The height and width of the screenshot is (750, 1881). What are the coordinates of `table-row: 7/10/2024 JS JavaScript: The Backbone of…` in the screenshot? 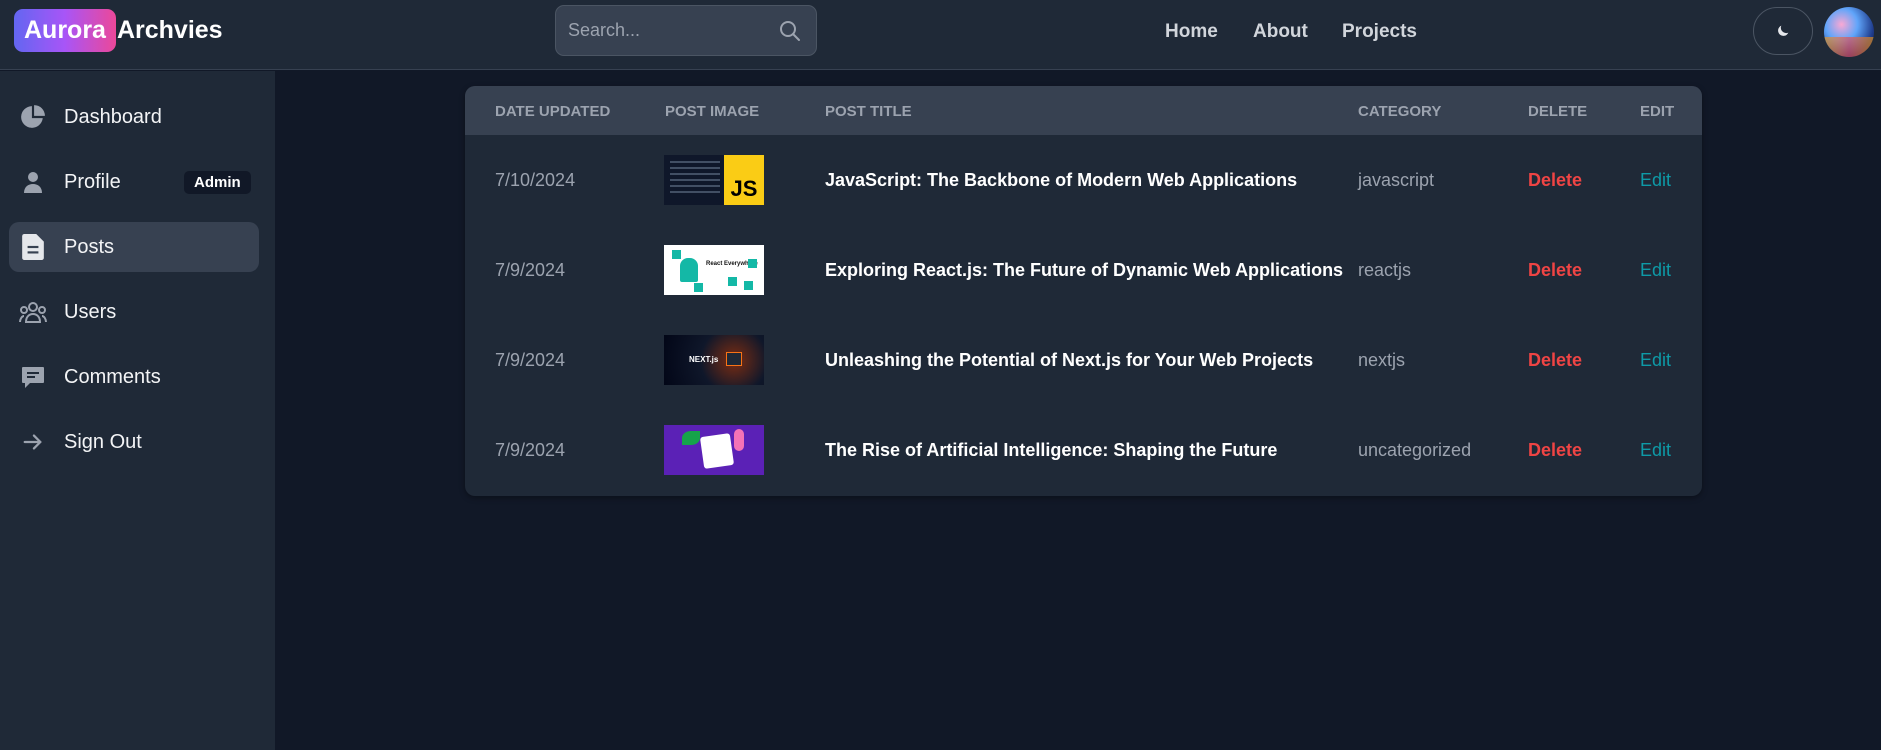 It's located at (1083, 180).